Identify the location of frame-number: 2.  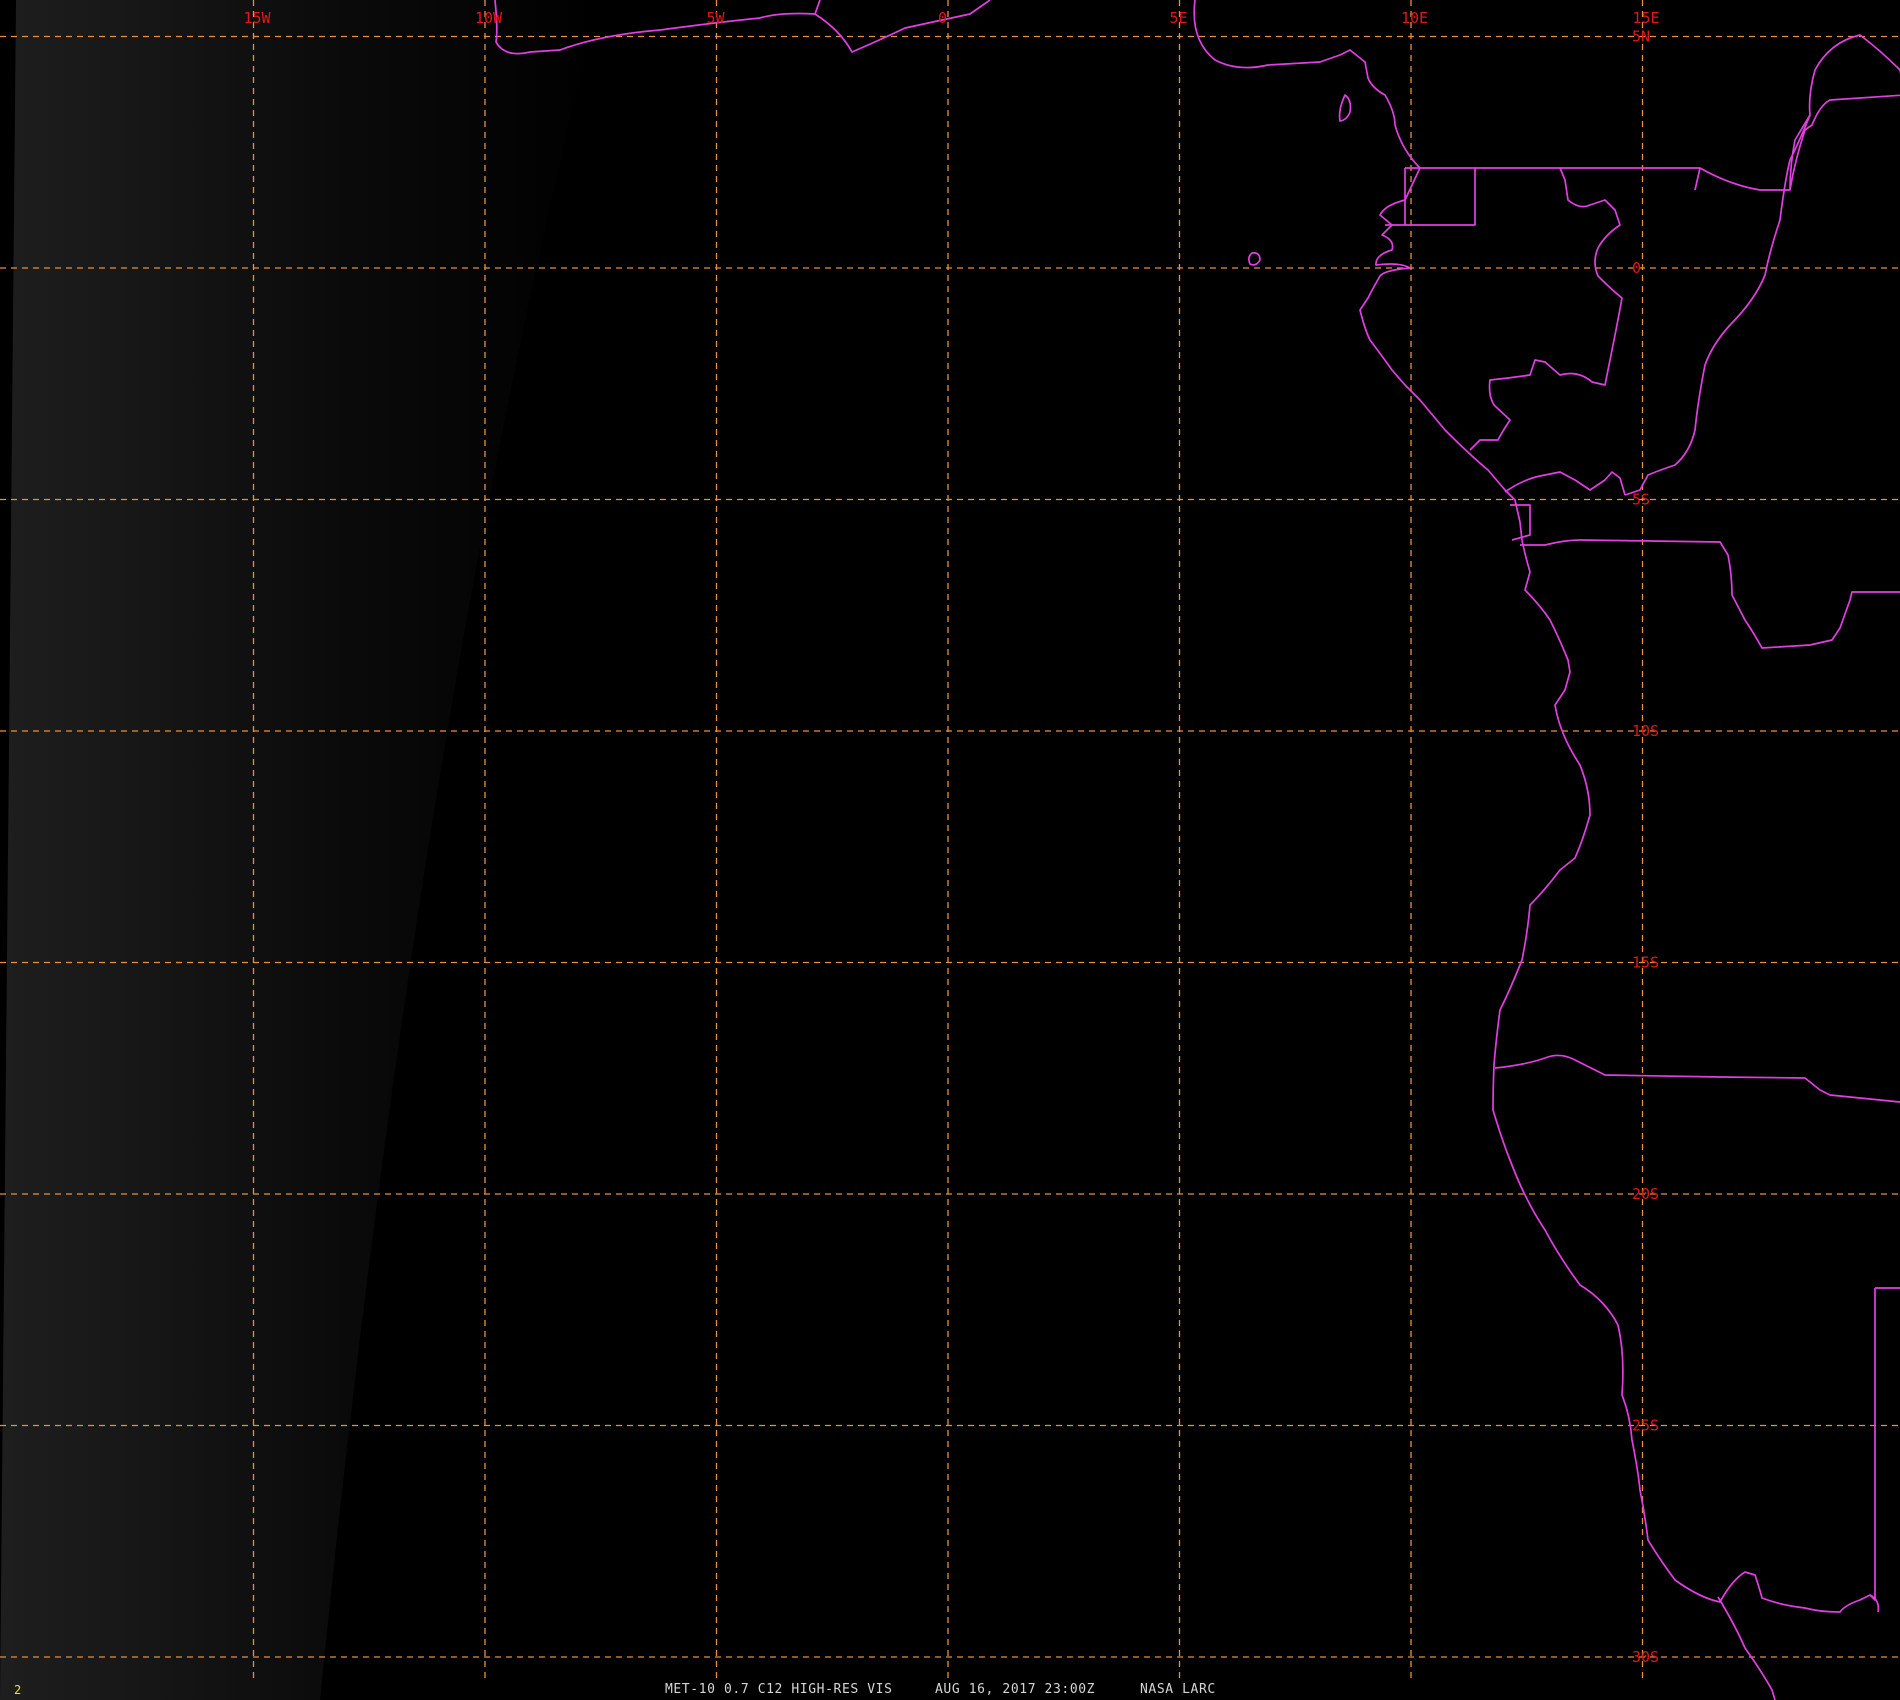
(18, 1690).